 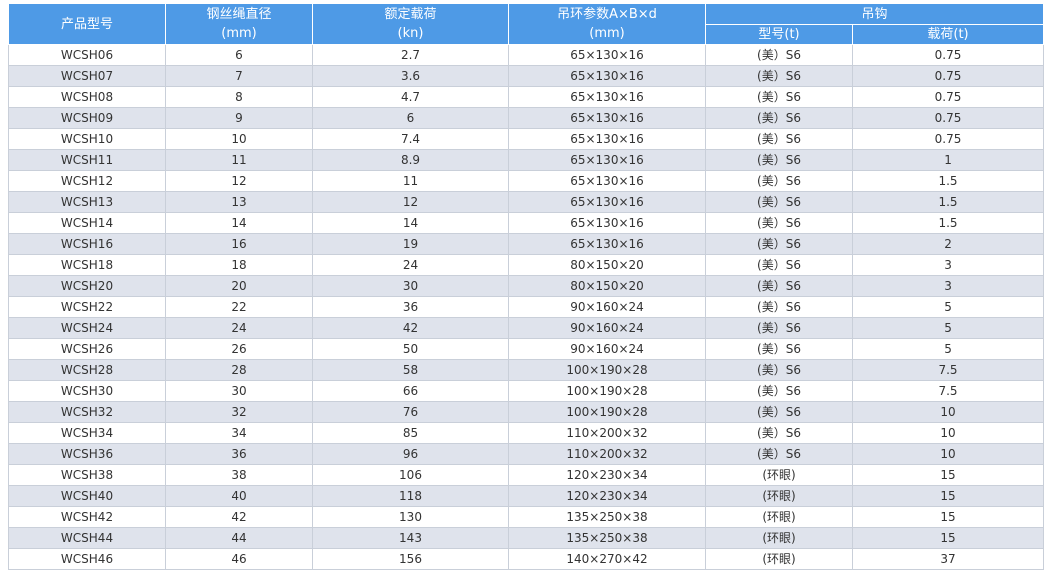 I want to click on cell-rope-diameter: 12, so click(x=239, y=181).